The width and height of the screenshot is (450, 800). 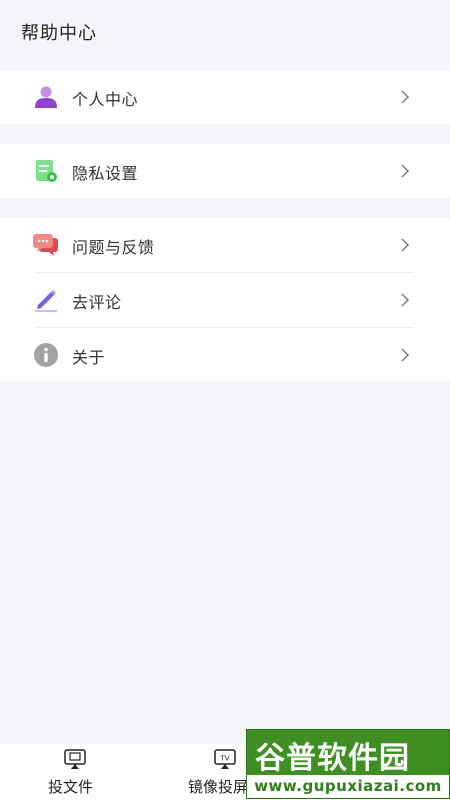 I want to click on file-cast-icon, so click(x=75, y=759).